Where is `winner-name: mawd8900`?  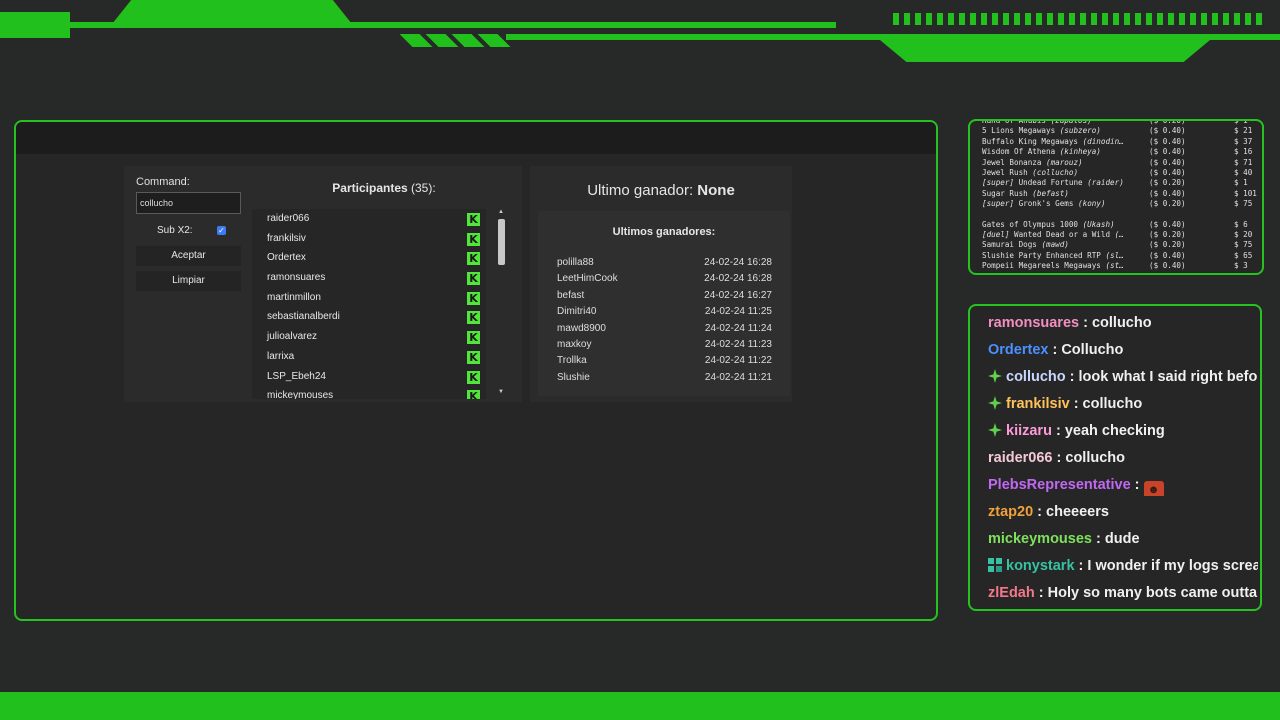 winner-name: mawd8900 is located at coordinates (581, 328).